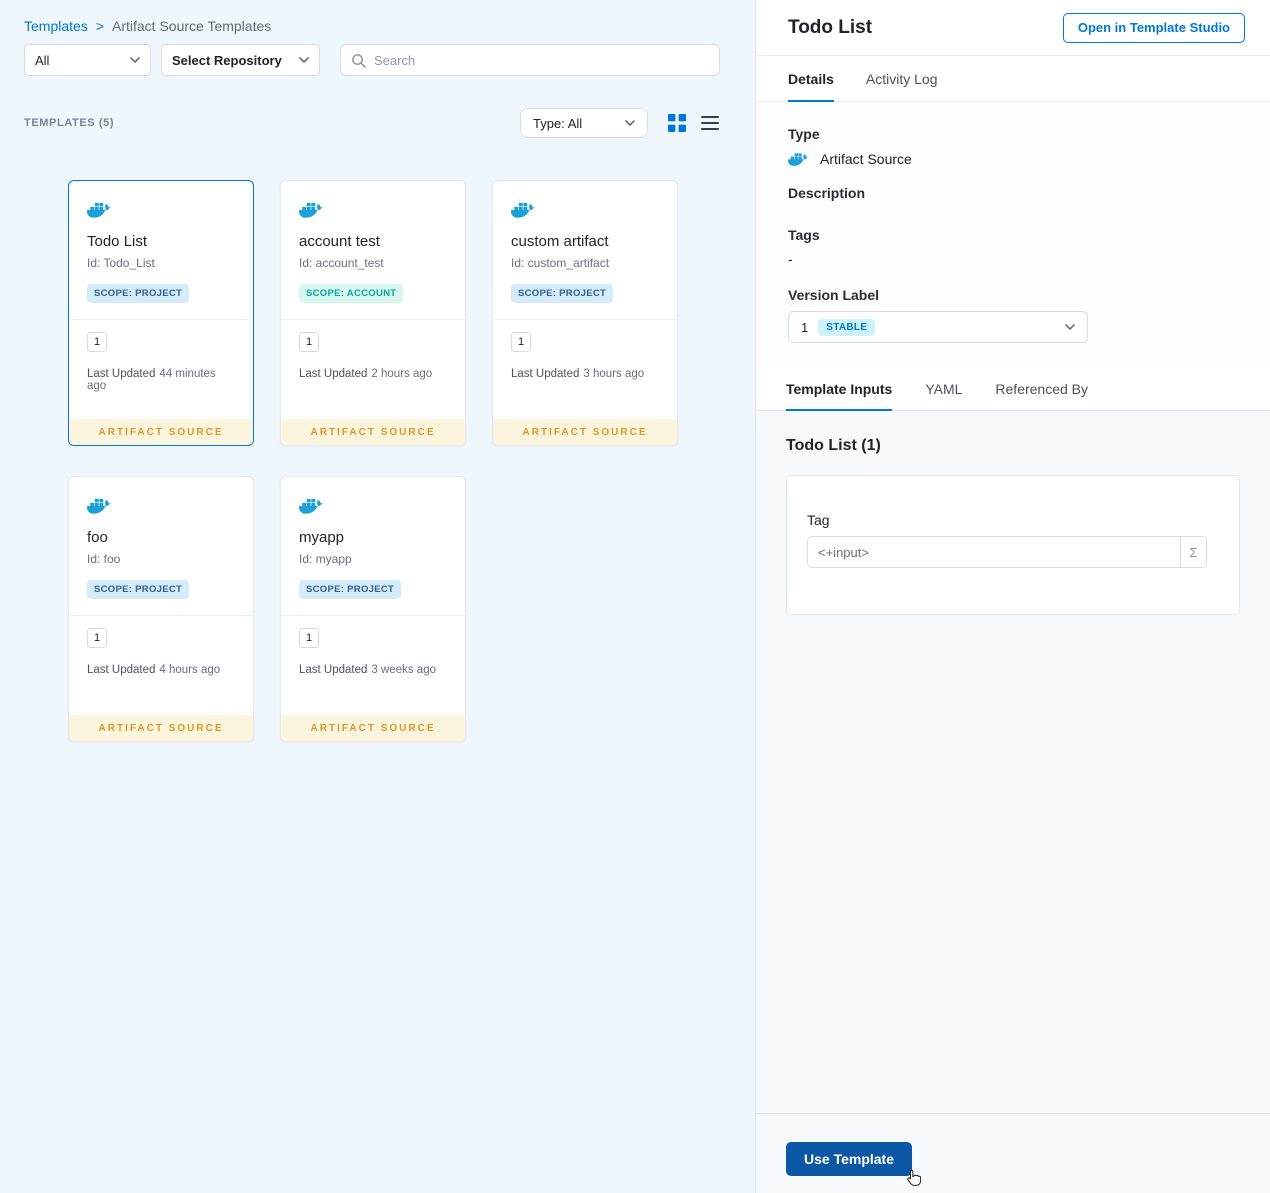  What do you see at coordinates (847, 327) in the screenshot?
I see `stable-badge: STABLE` at bounding box center [847, 327].